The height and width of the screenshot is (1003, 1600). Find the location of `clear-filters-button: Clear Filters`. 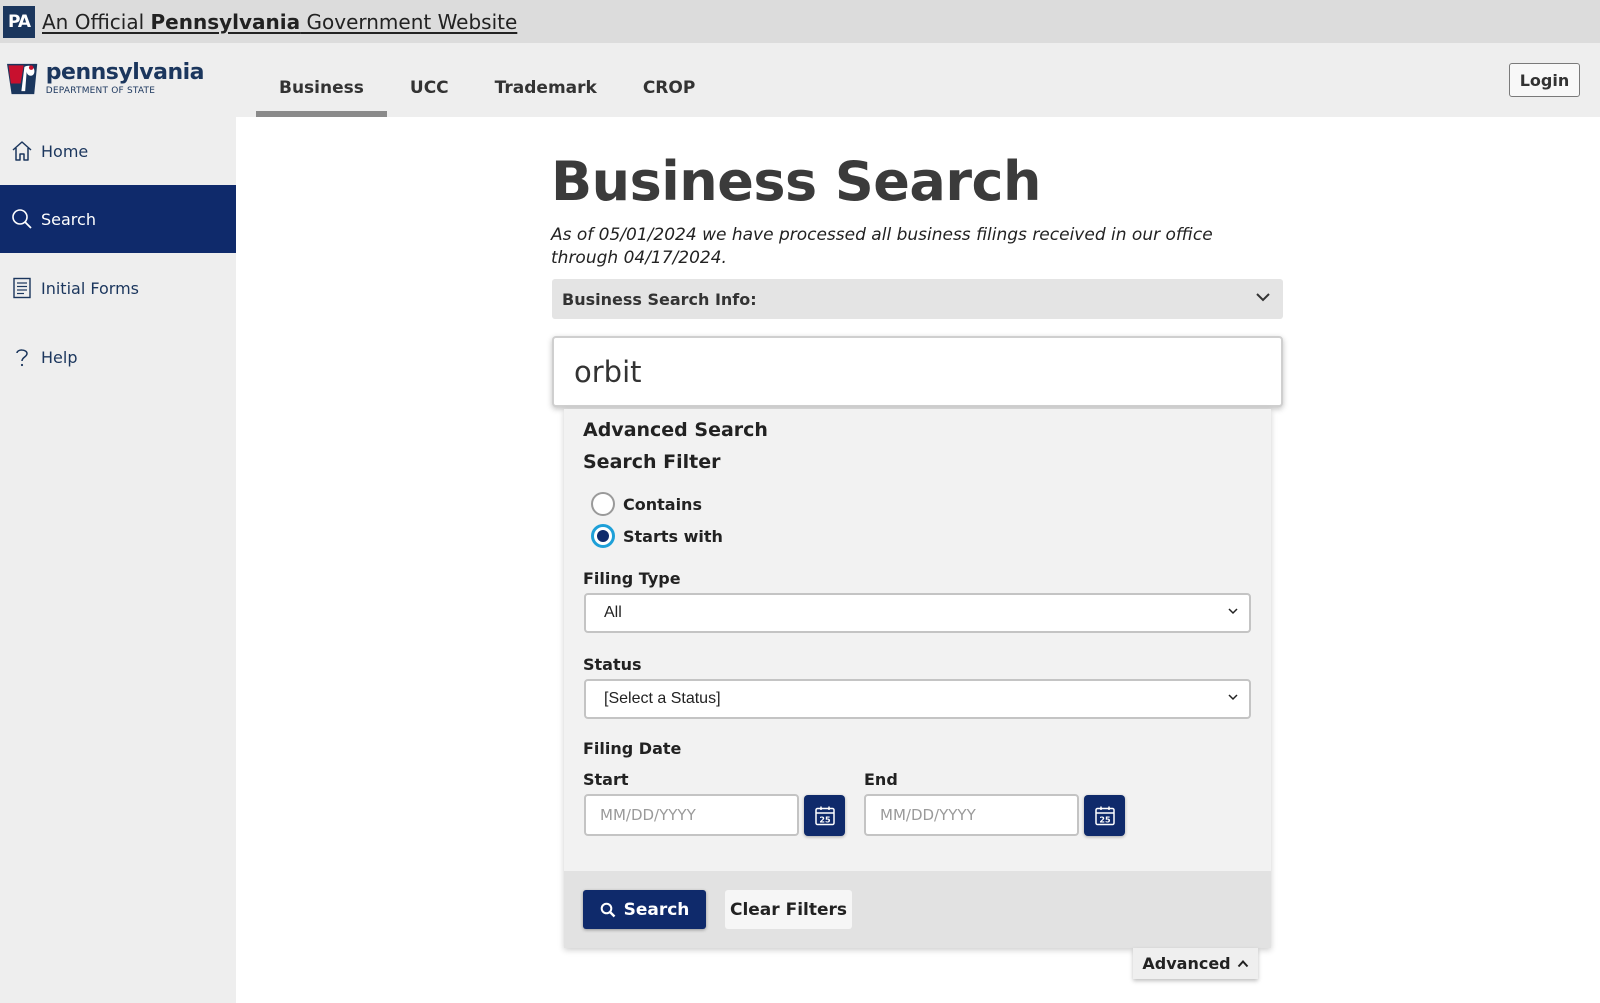

clear-filters-button: Clear Filters is located at coordinates (788, 909).